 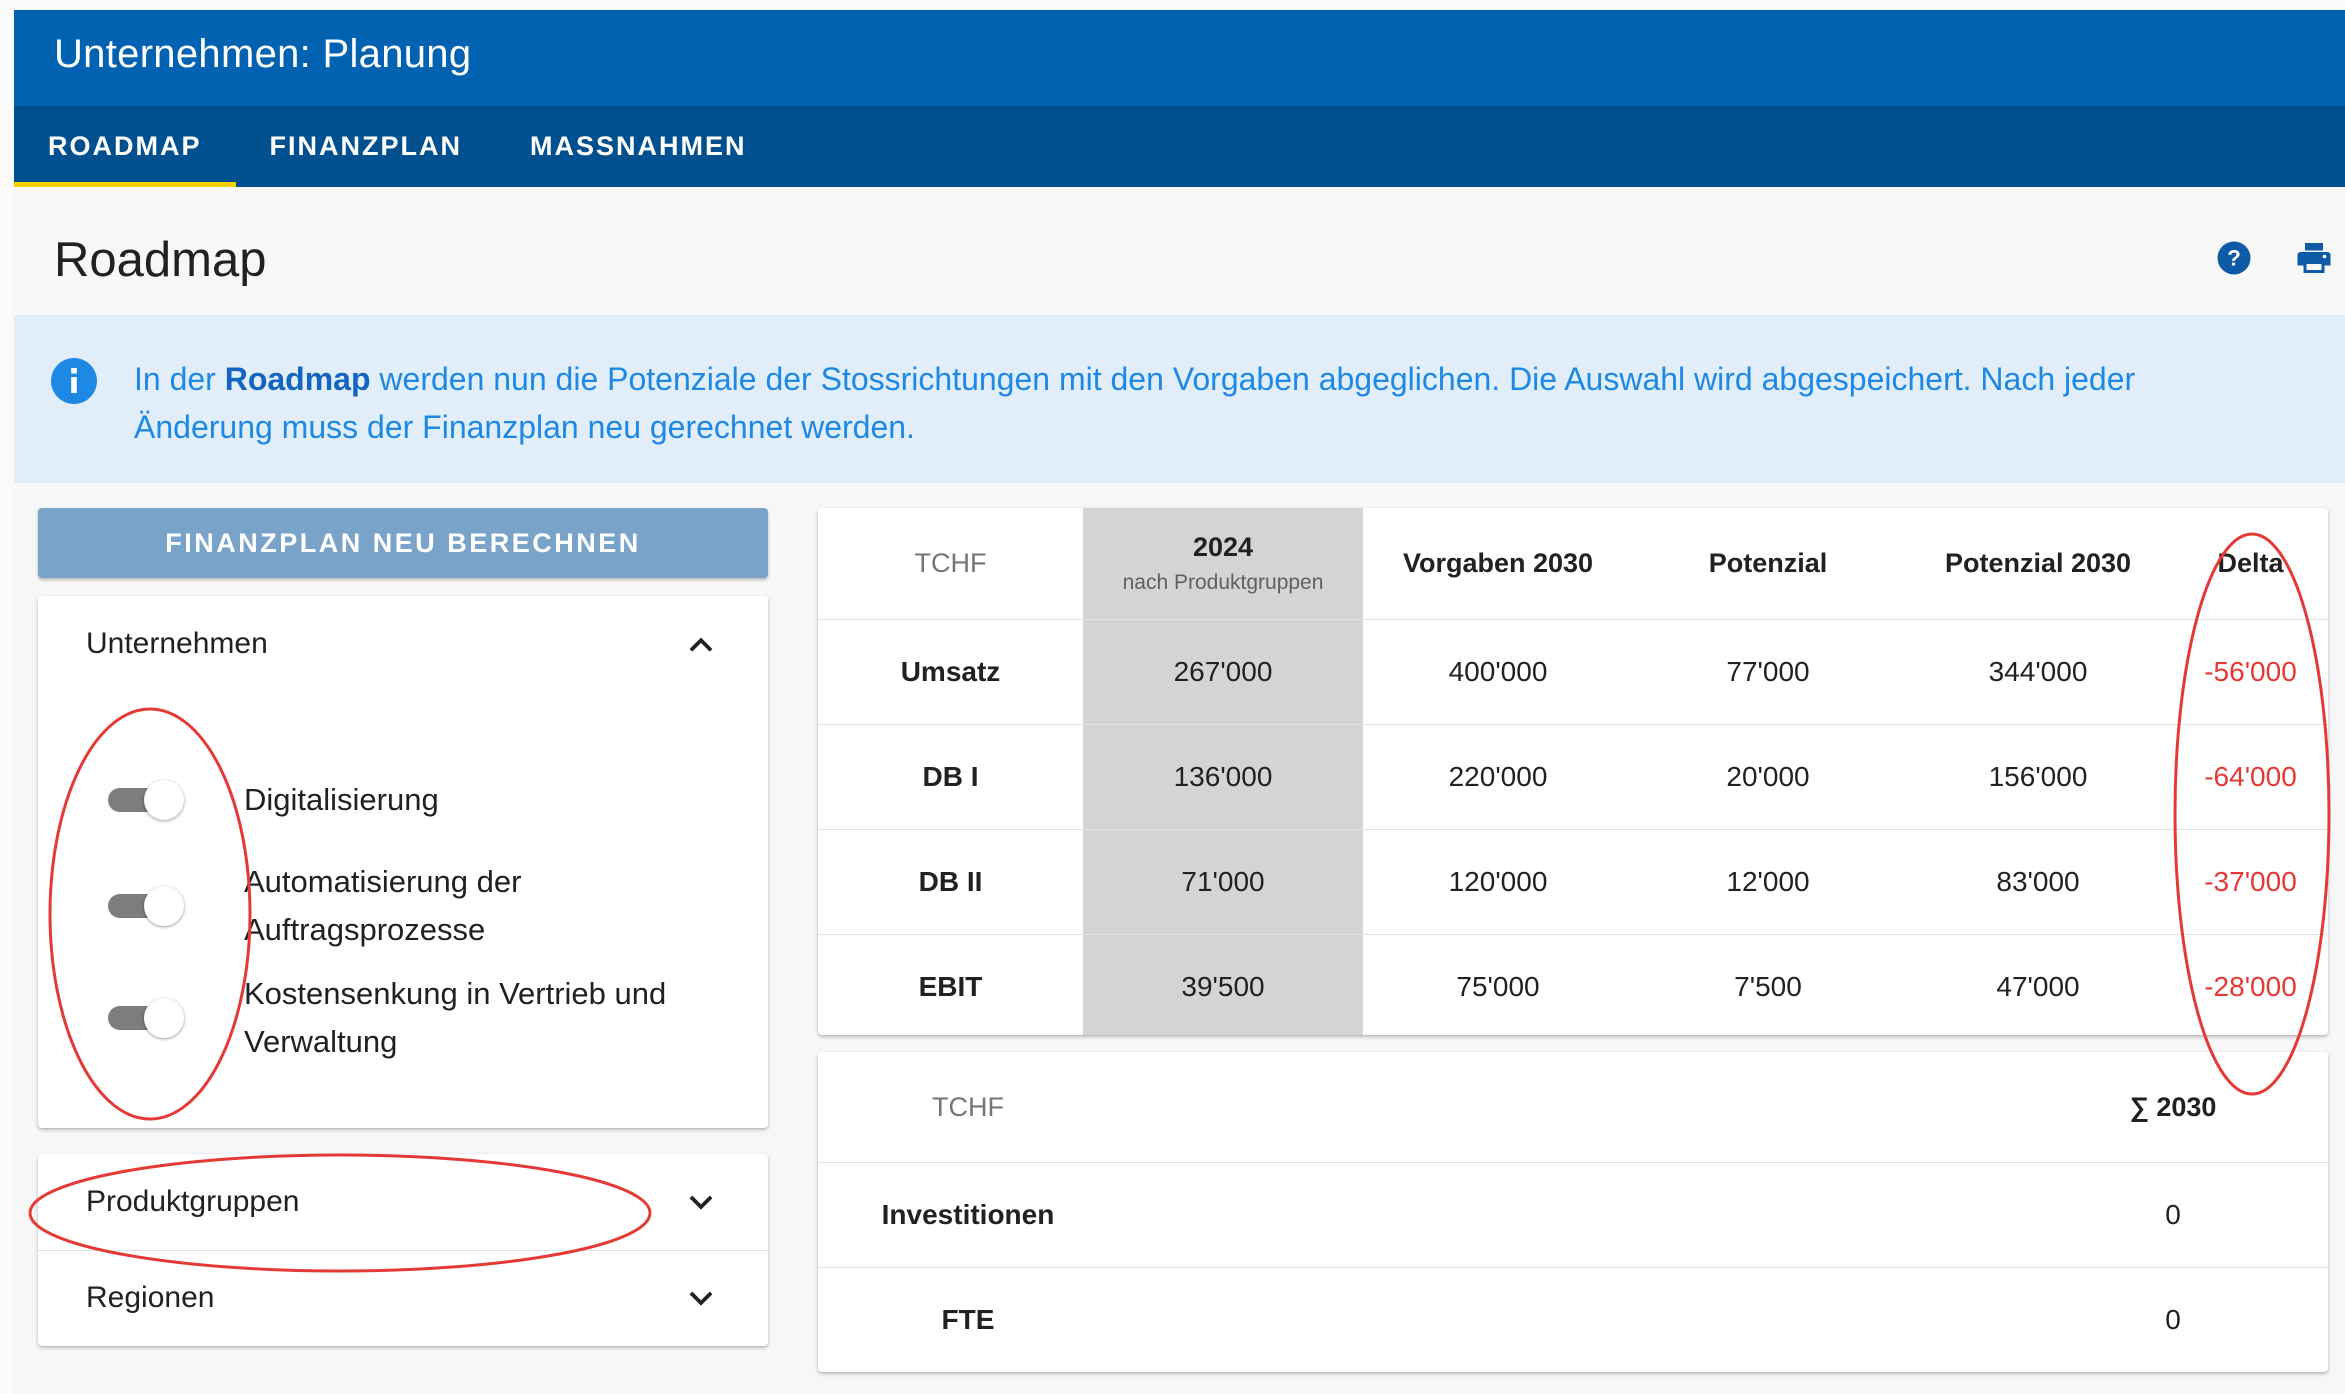 I want to click on kpi-col-potenzial-header: Potenzial, so click(x=1768, y=564).